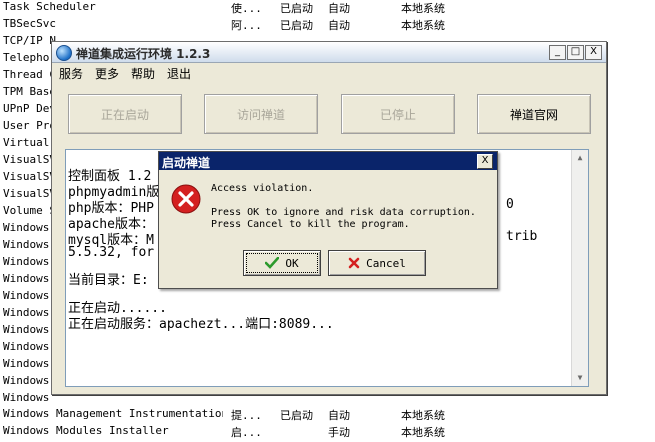 This screenshot has height=442, width=655. What do you see at coordinates (272, 263) in the screenshot?
I see `checkmark-icon` at bounding box center [272, 263].